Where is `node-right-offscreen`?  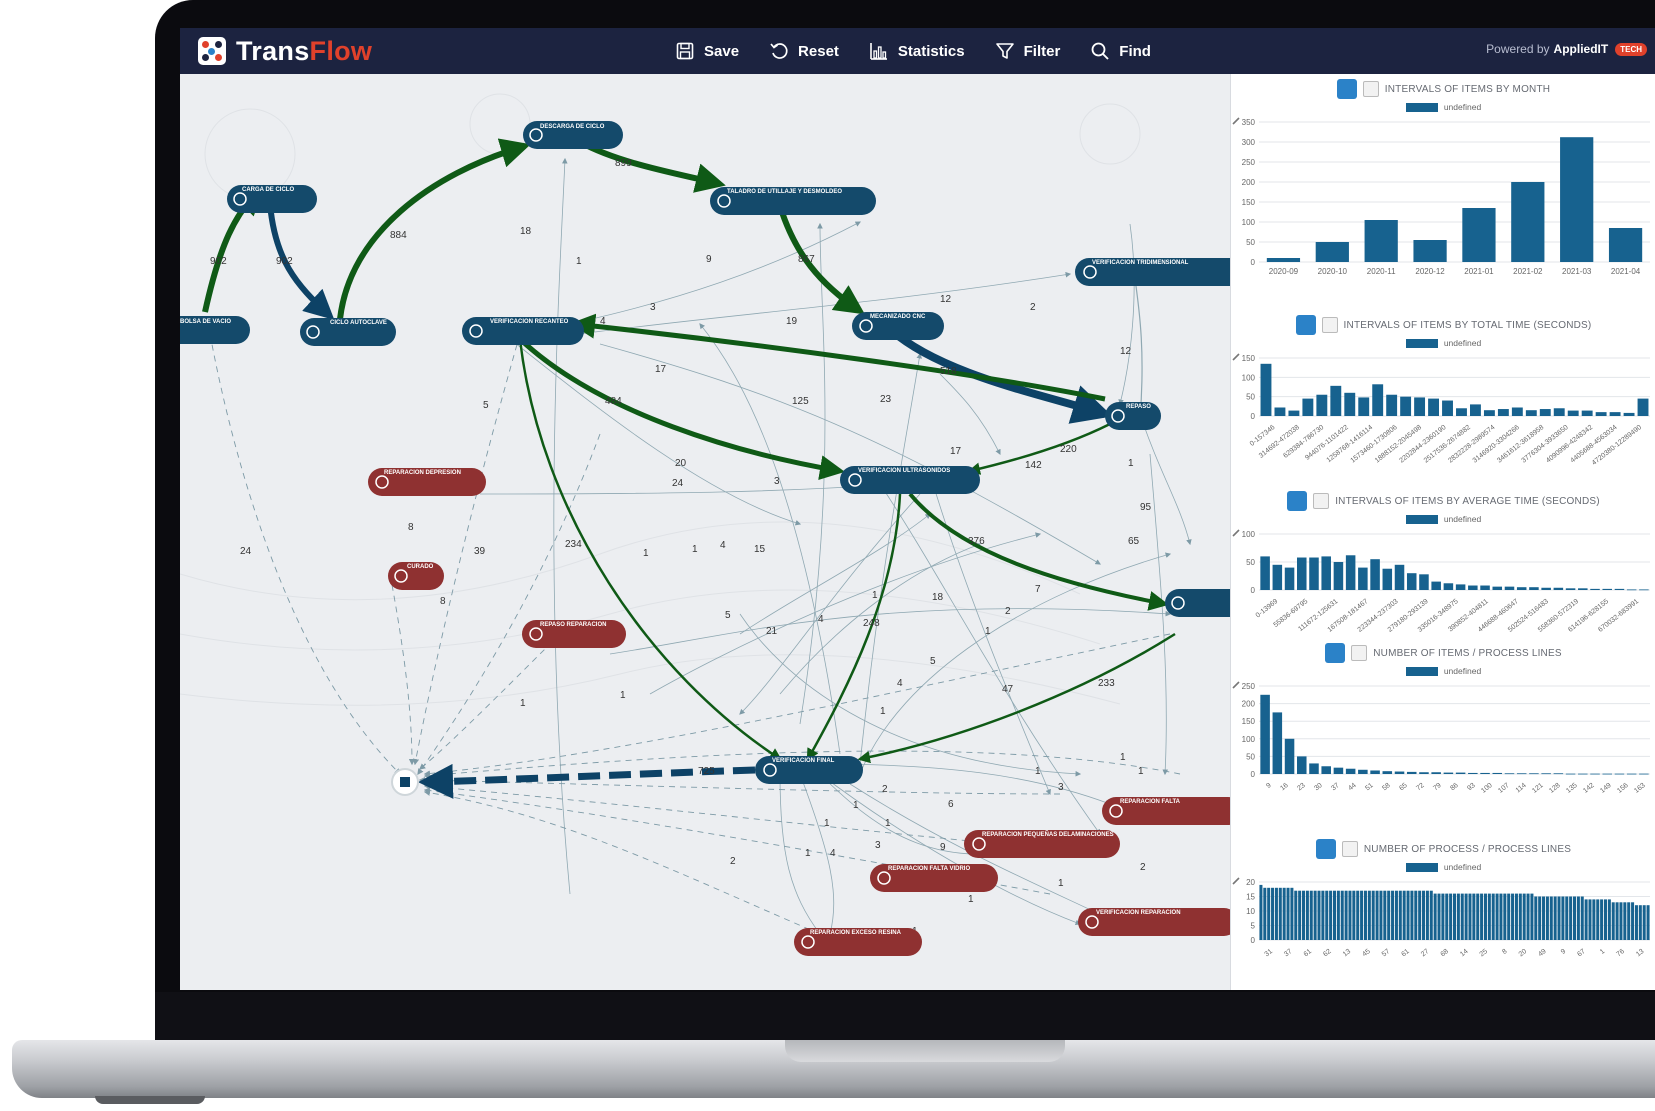 node-right-offscreen is located at coordinates (1197, 603).